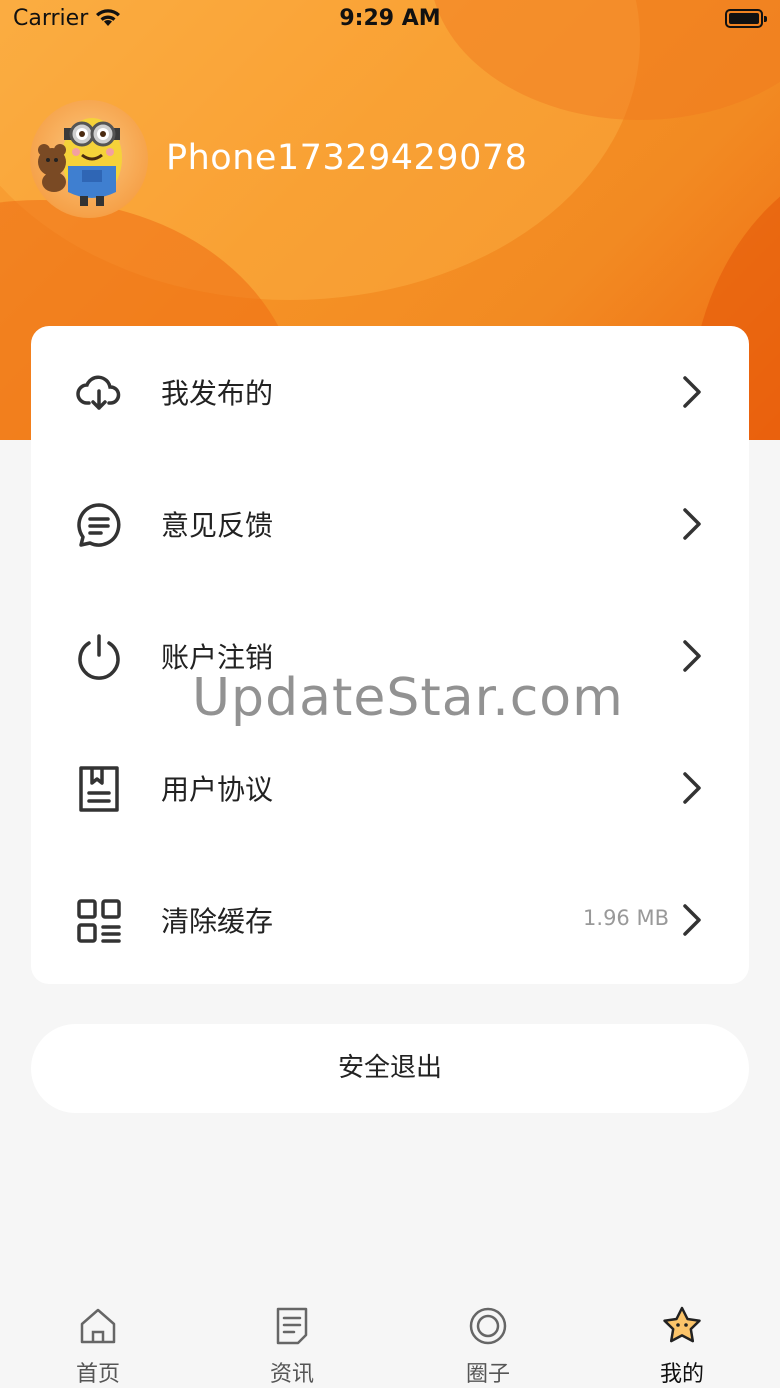  What do you see at coordinates (99, 789) in the screenshot?
I see `document-bookmark-icon` at bounding box center [99, 789].